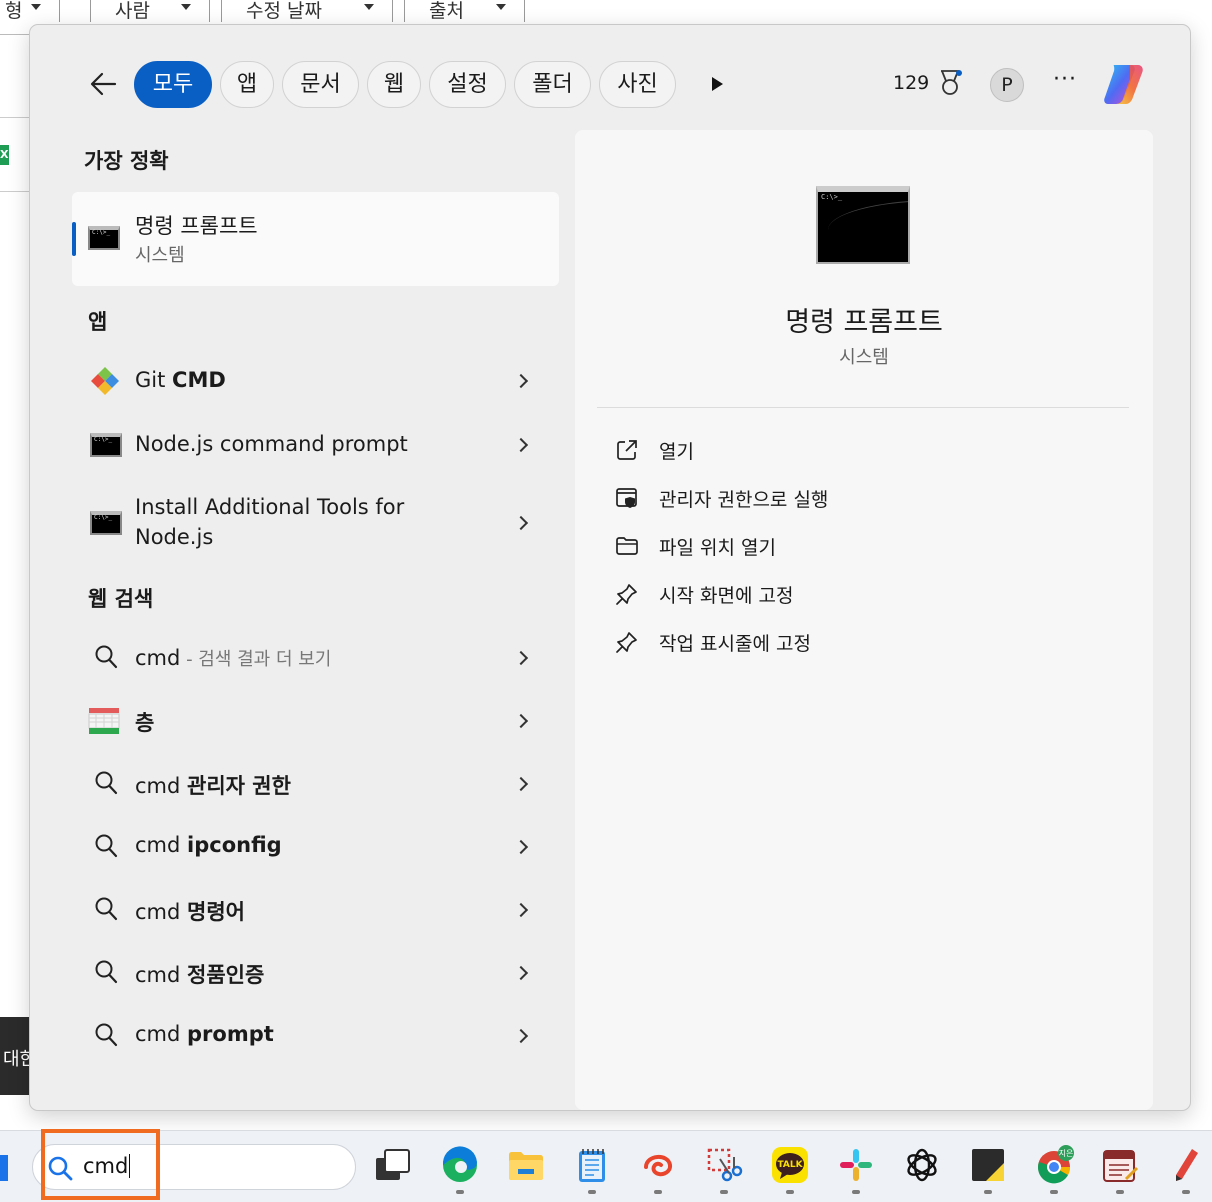 The width and height of the screenshot is (1212, 1202). What do you see at coordinates (284, 11) in the screenshot?
I see `column-label: 수정 날짜` at bounding box center [284, 11].